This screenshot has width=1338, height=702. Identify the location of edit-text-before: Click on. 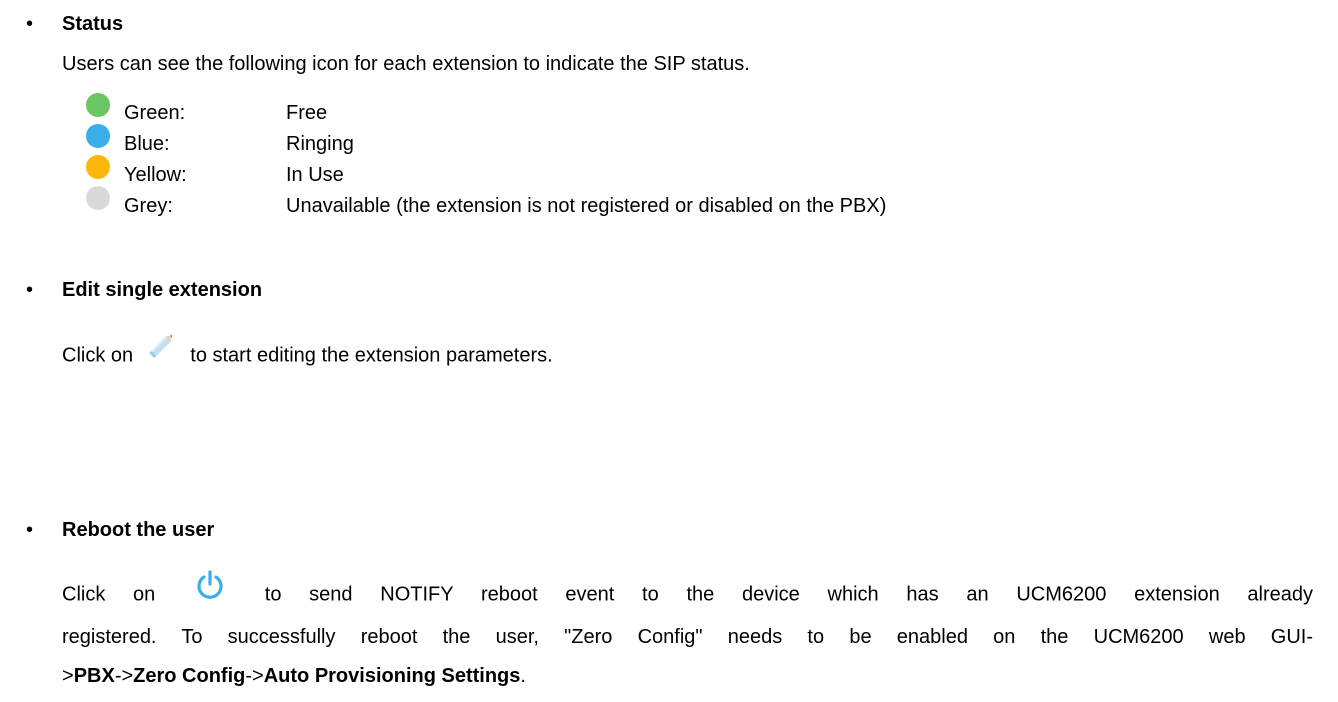
(98, 355).